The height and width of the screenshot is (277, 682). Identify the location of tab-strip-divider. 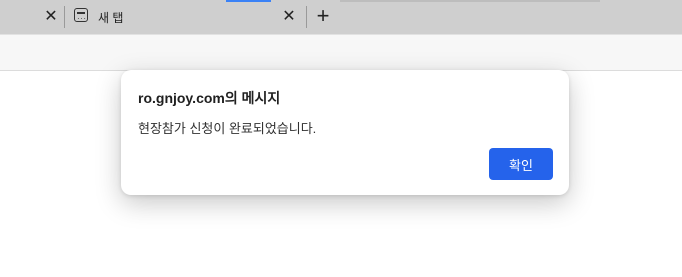
(470, 1).